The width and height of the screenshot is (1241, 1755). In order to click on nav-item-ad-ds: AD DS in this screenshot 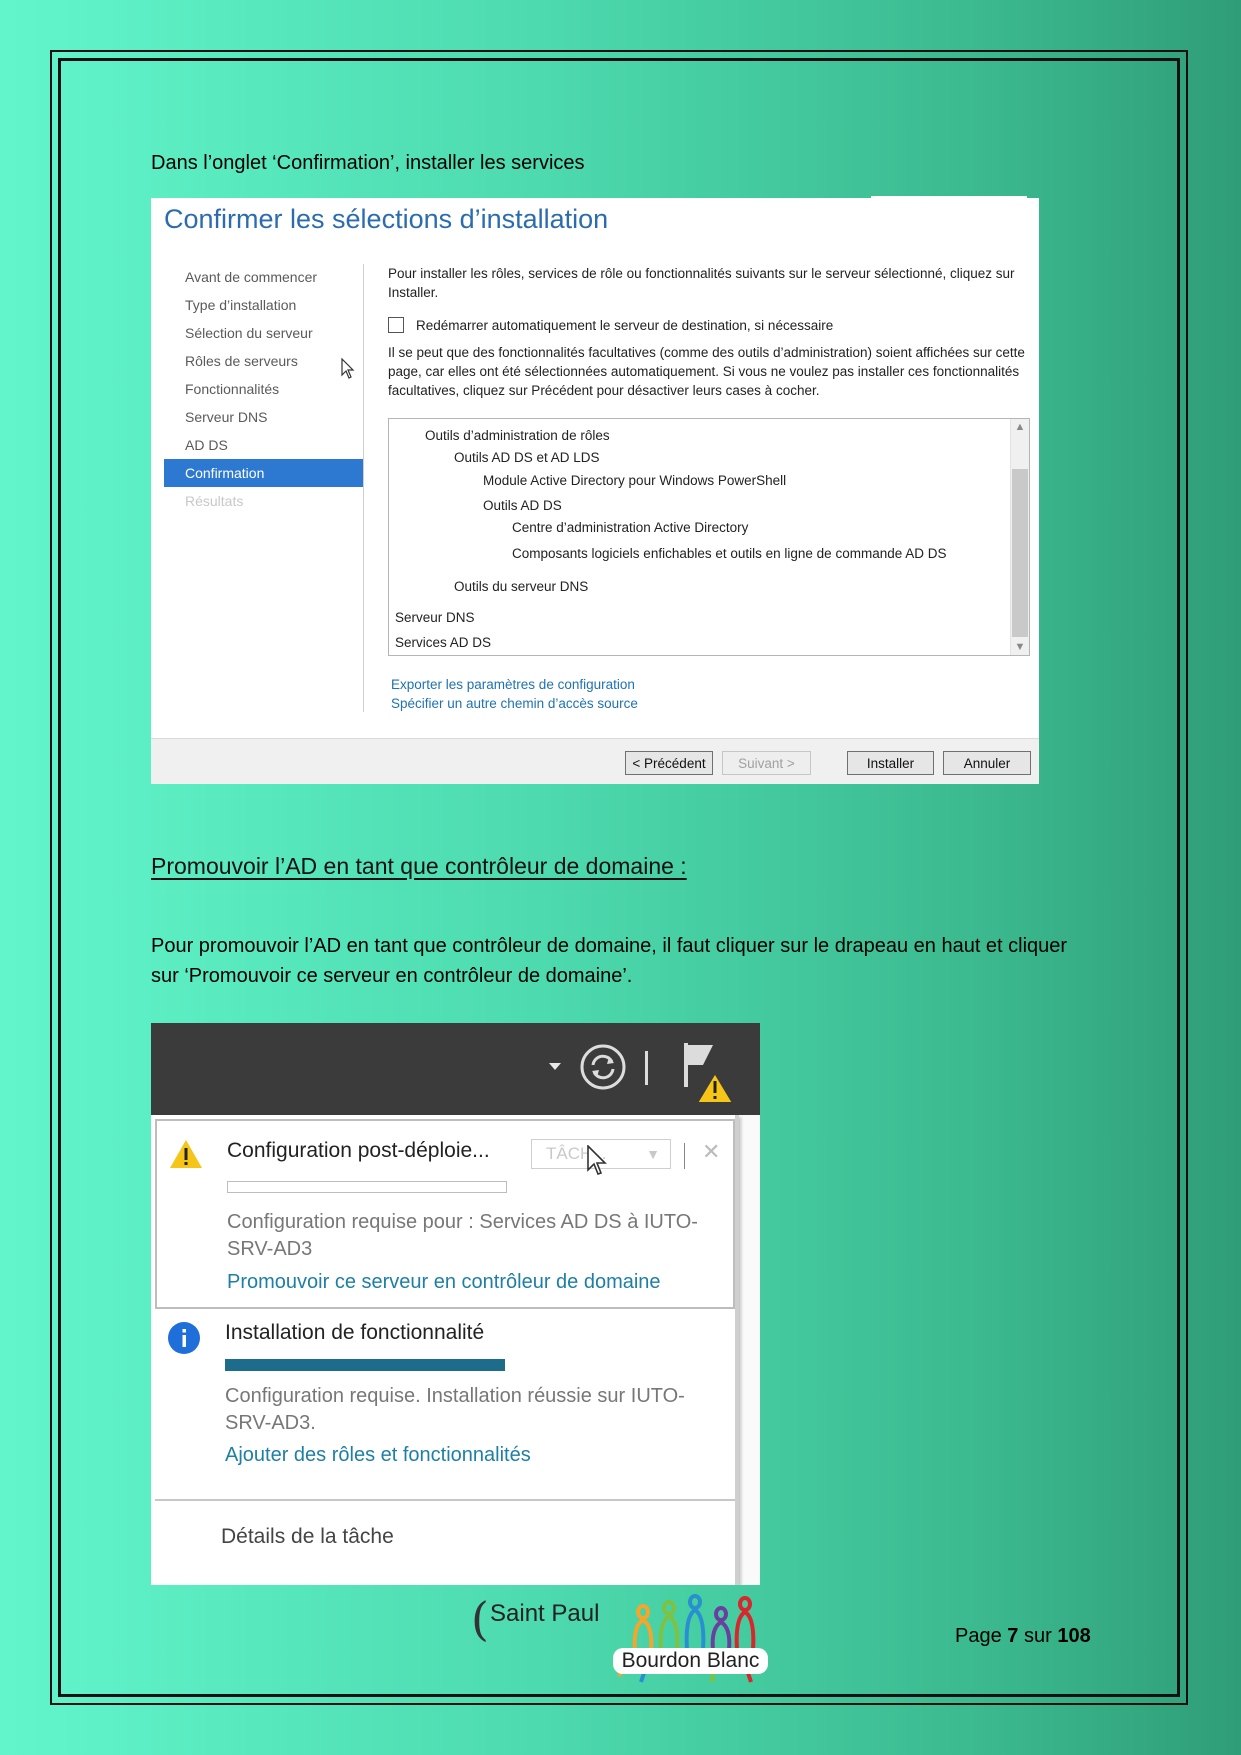, I will do `click(264, 445)`.